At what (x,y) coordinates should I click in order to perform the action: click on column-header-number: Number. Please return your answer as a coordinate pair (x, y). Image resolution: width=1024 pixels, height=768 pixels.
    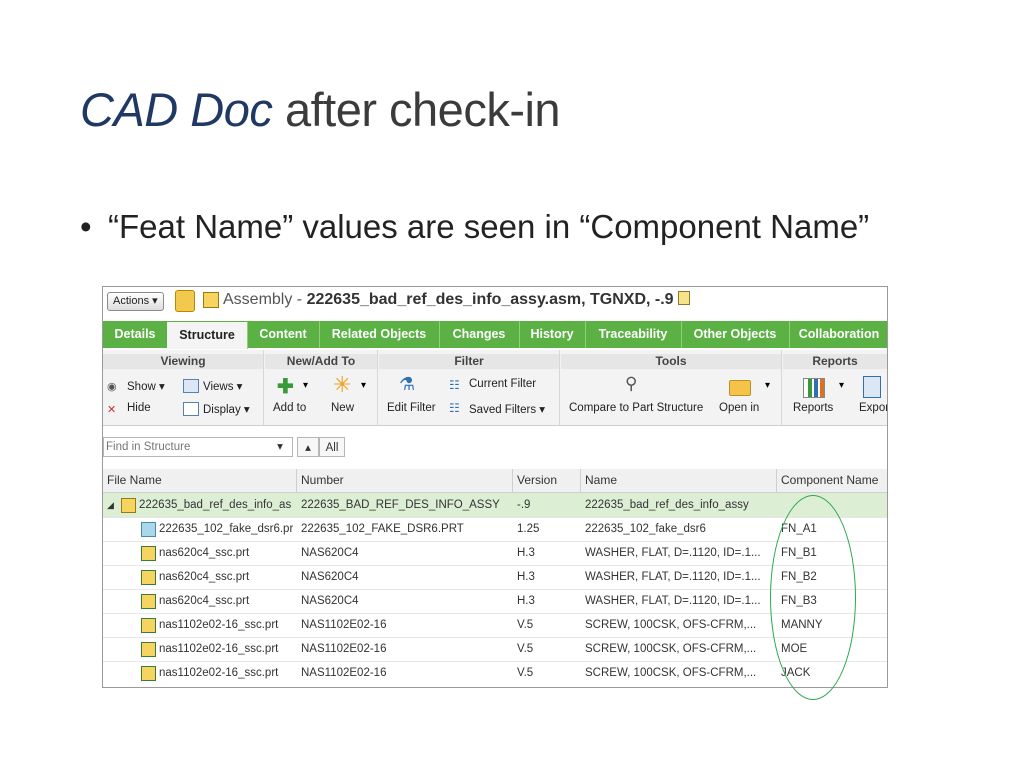
    Looking at the image, I should click on (405, 480).